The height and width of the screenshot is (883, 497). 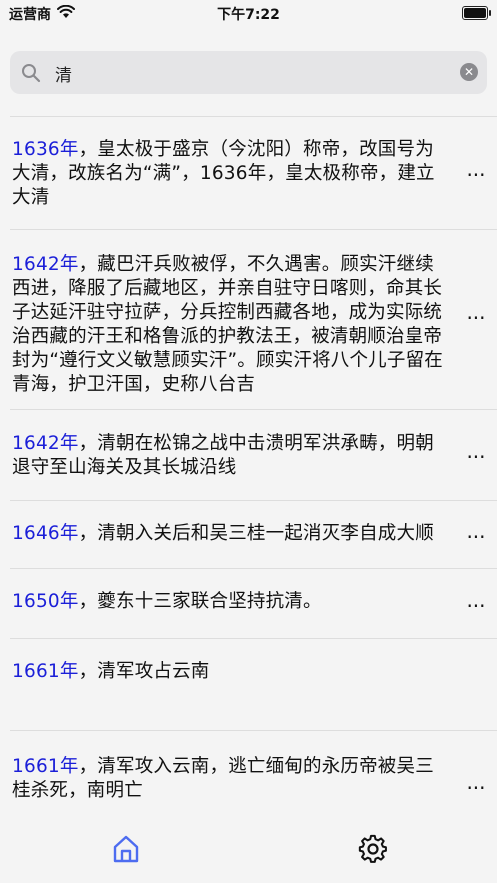 I want to click on event-text: 1661年，清军攻入云南，逃亡缅甸的永历帝被吴三桂杀死，南明亡, so click(x=232, y=767).